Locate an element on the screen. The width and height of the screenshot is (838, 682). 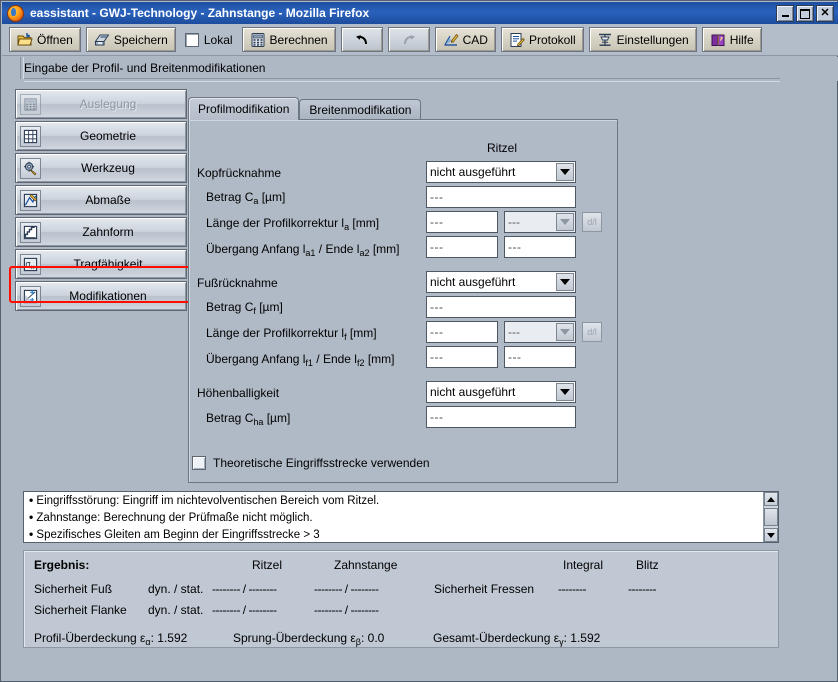
grid-icon is located at coordinates (30, 136).